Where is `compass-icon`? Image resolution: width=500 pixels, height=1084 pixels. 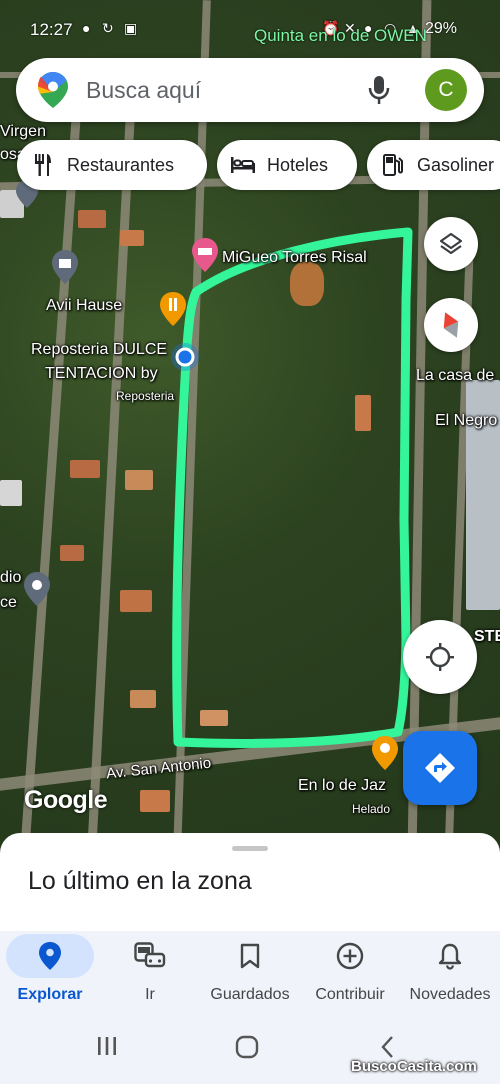
compass-icon is located at coordinates (451, 325).